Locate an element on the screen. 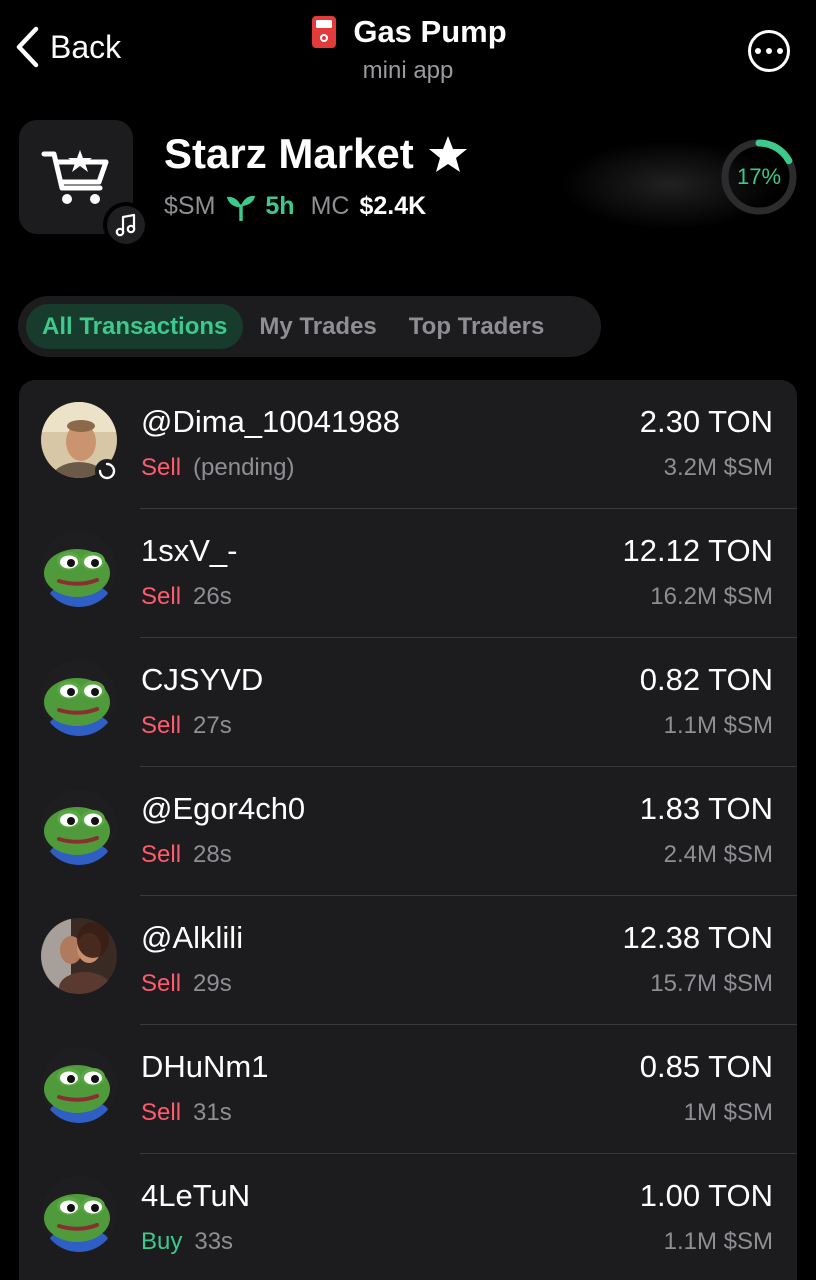  token-name: Starz Market is located at coordinates (316, 154).